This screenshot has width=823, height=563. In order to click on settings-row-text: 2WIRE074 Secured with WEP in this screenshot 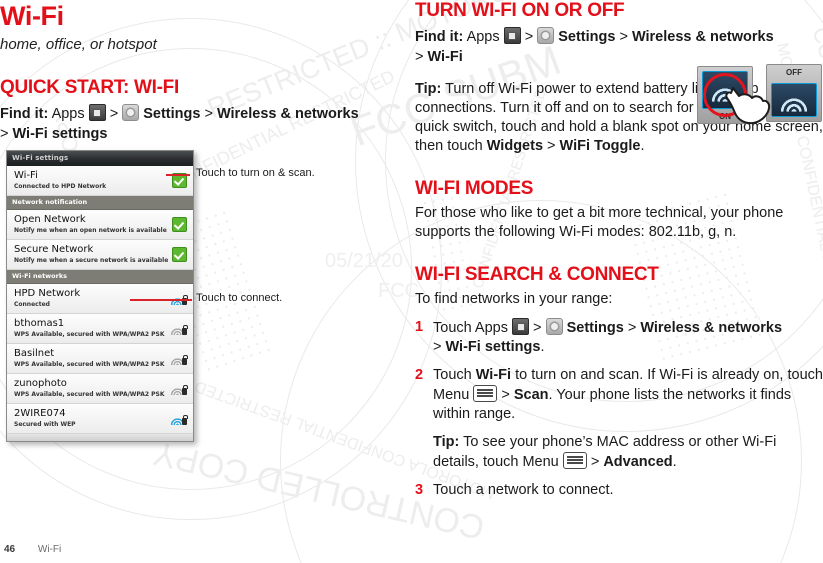, I will do `click(45, 418)`.